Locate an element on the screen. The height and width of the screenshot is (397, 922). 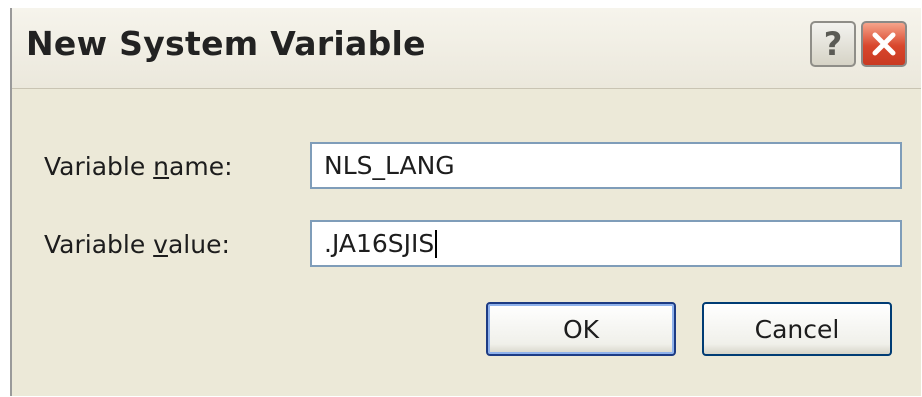
variable-name-field: NLS_LANG is located at coordinates (606, 165).